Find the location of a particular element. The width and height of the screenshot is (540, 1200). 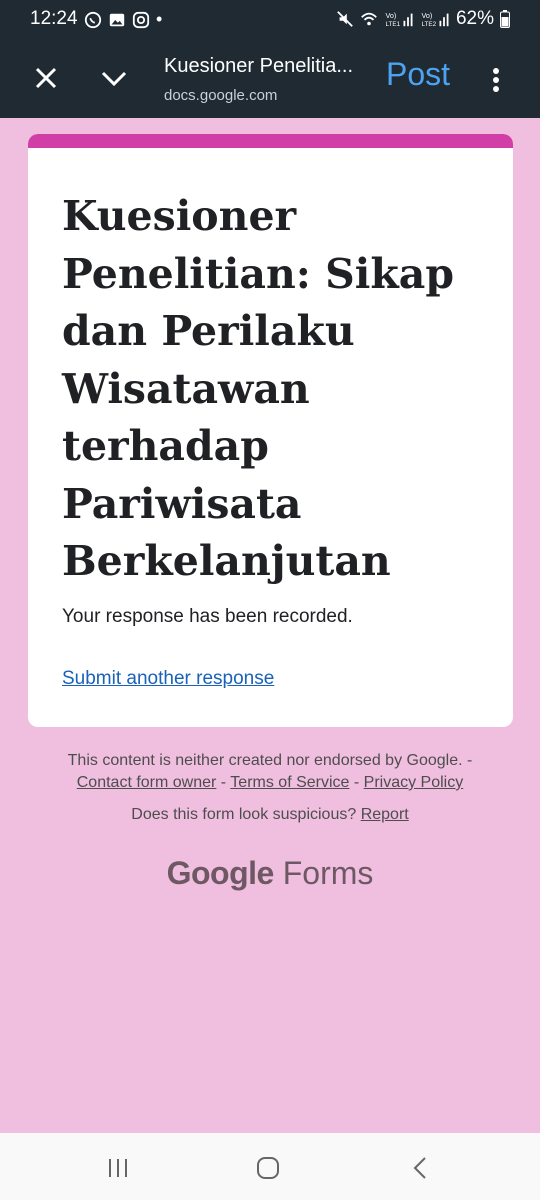

mute-icon is located at coordinates (345, 19).